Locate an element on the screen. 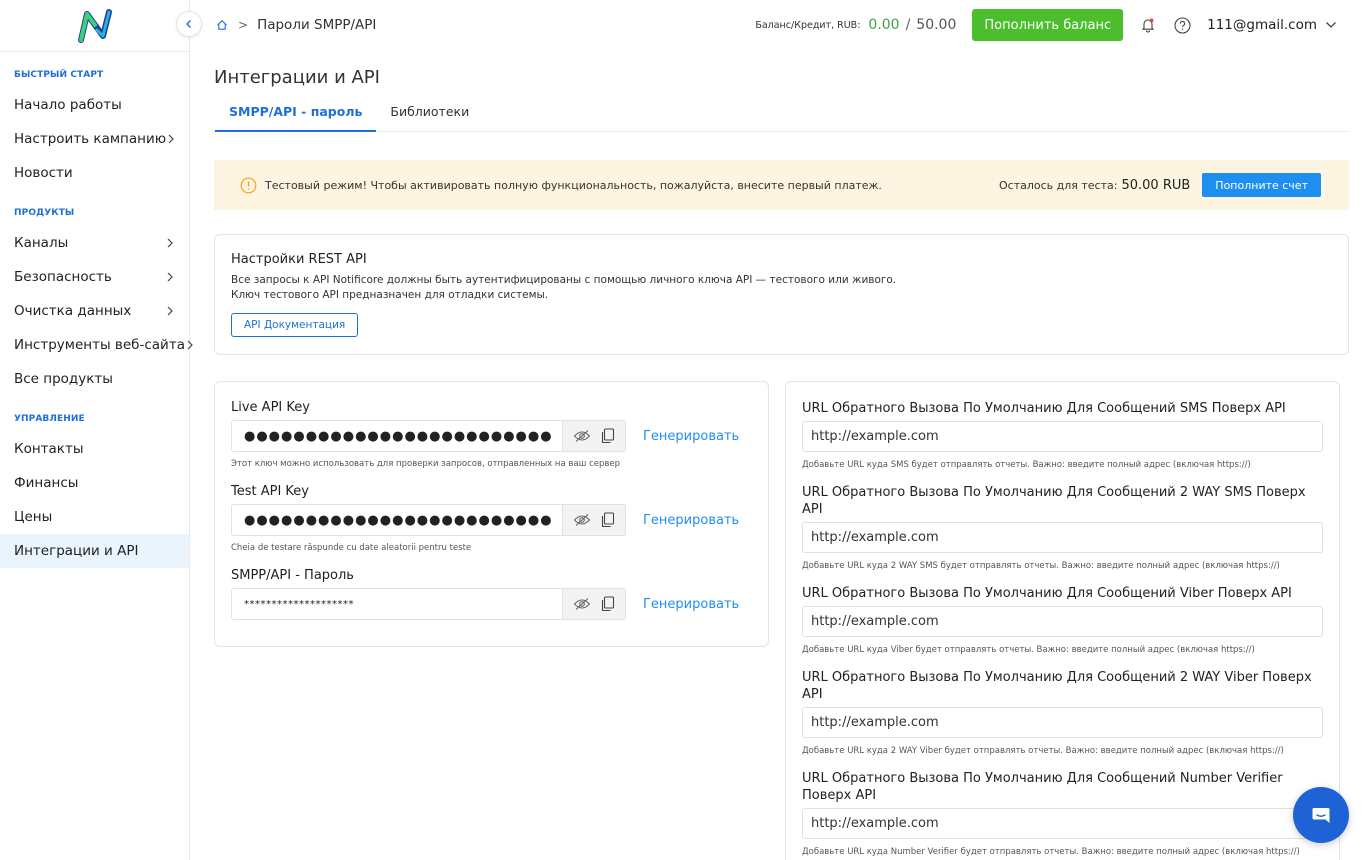  tab-libraries: Библиотеки is located at coordinates (429, 117).